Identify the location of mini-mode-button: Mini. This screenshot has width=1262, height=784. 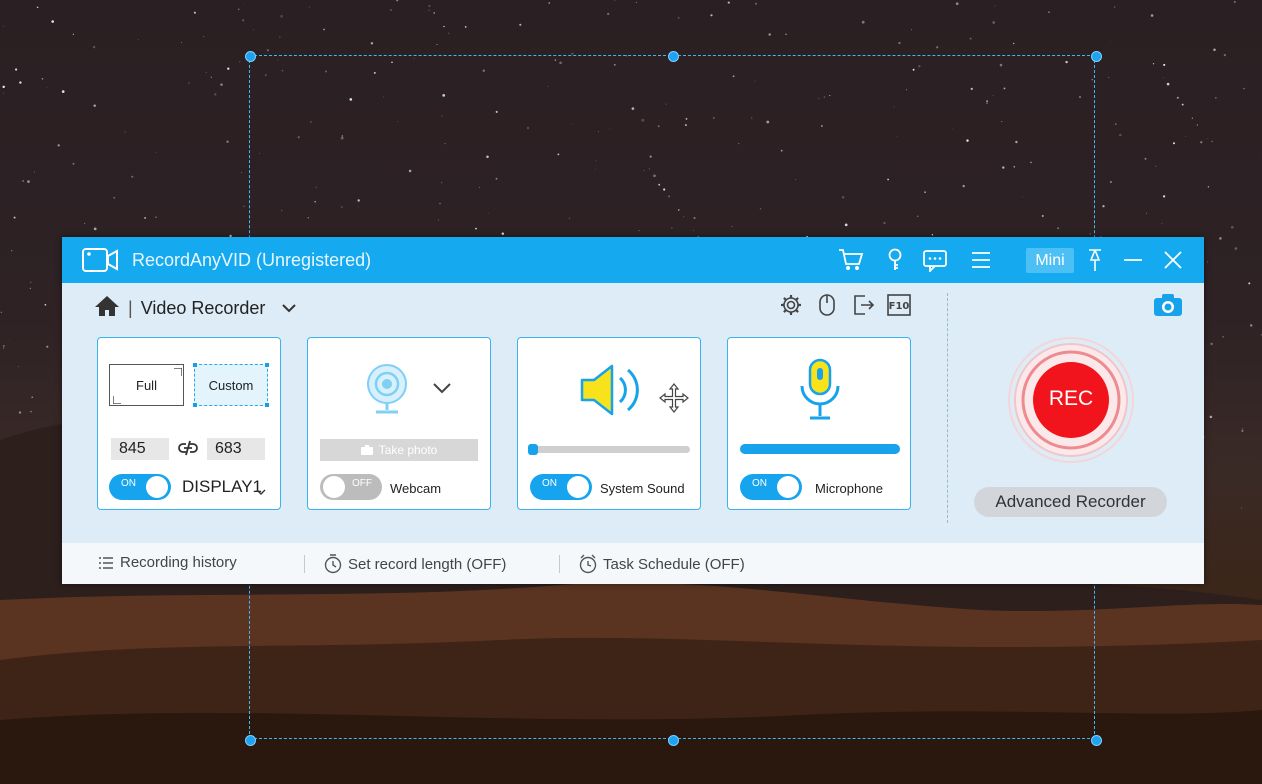
(1050, 260).